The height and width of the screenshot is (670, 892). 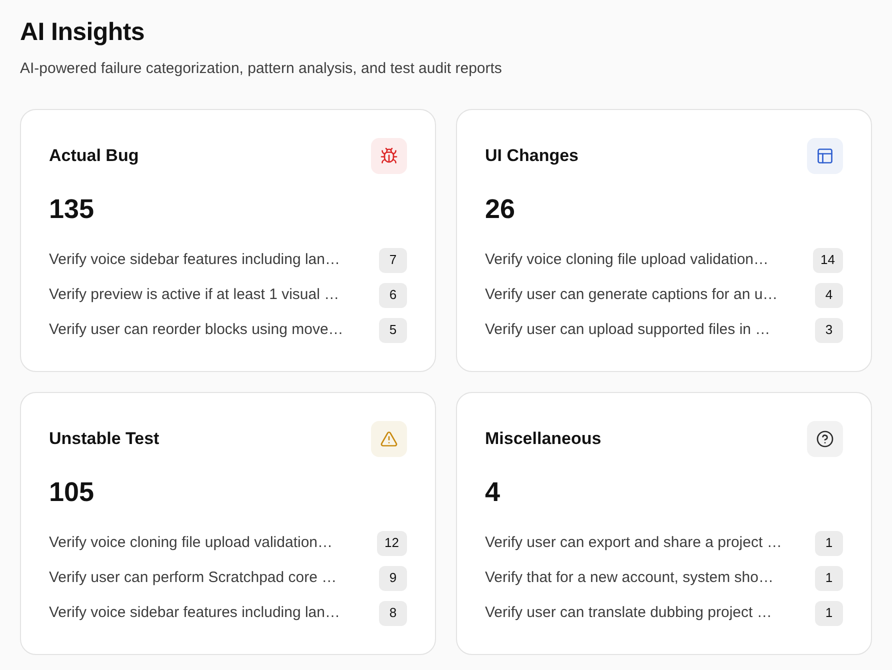 What do you see at coordinates (71, 492) in the screenshot?
I see `category-count: 105` at bounding box center [71, 492].